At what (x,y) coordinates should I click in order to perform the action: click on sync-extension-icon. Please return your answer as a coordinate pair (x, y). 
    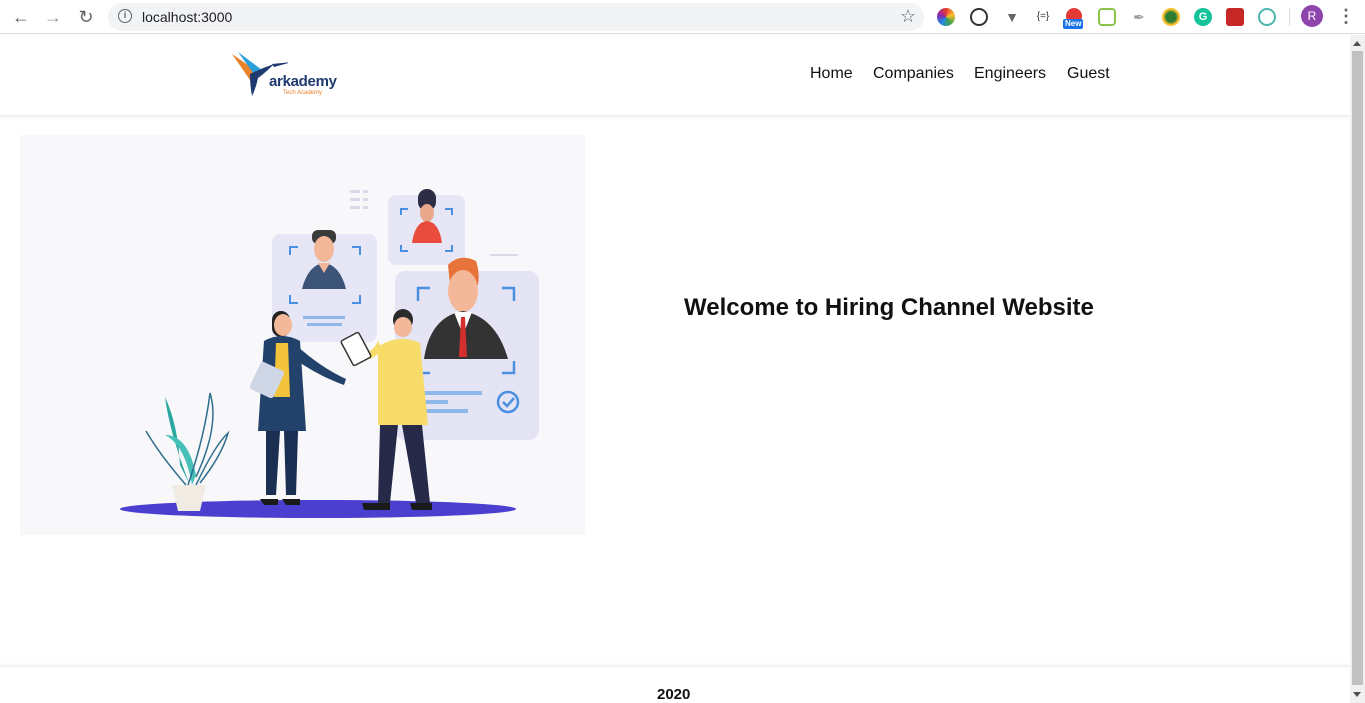
    Looking at the image, I should click on (979, 17).